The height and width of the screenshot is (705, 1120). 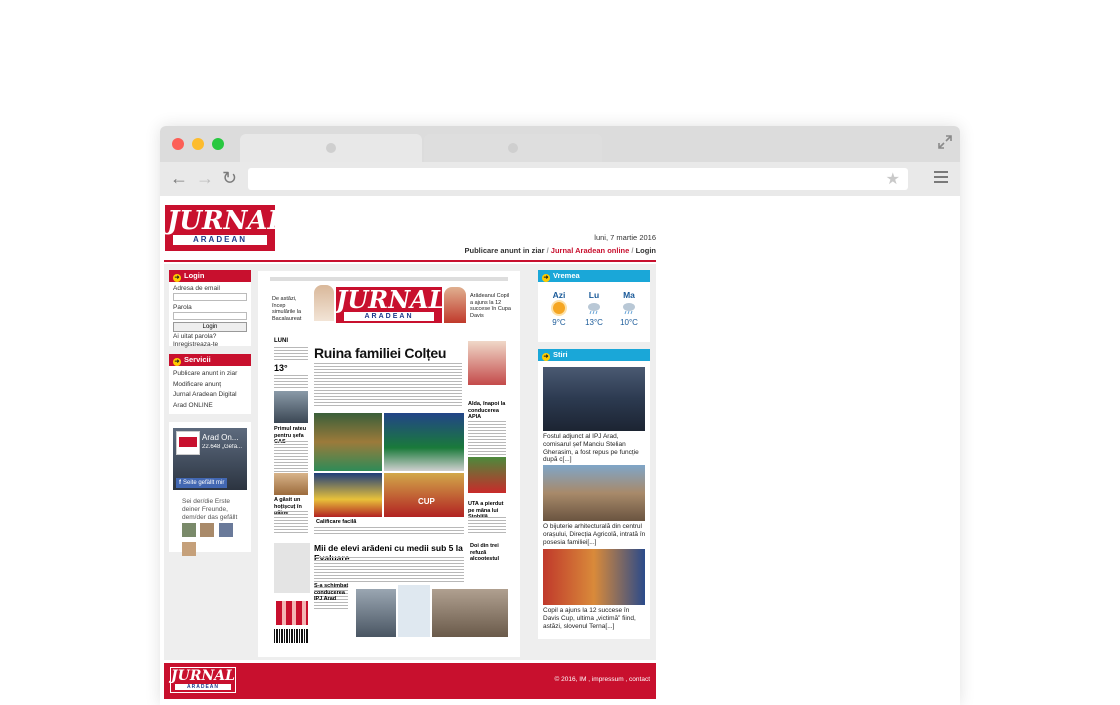 I want to click on header-divider, so click(x=410, y=261).